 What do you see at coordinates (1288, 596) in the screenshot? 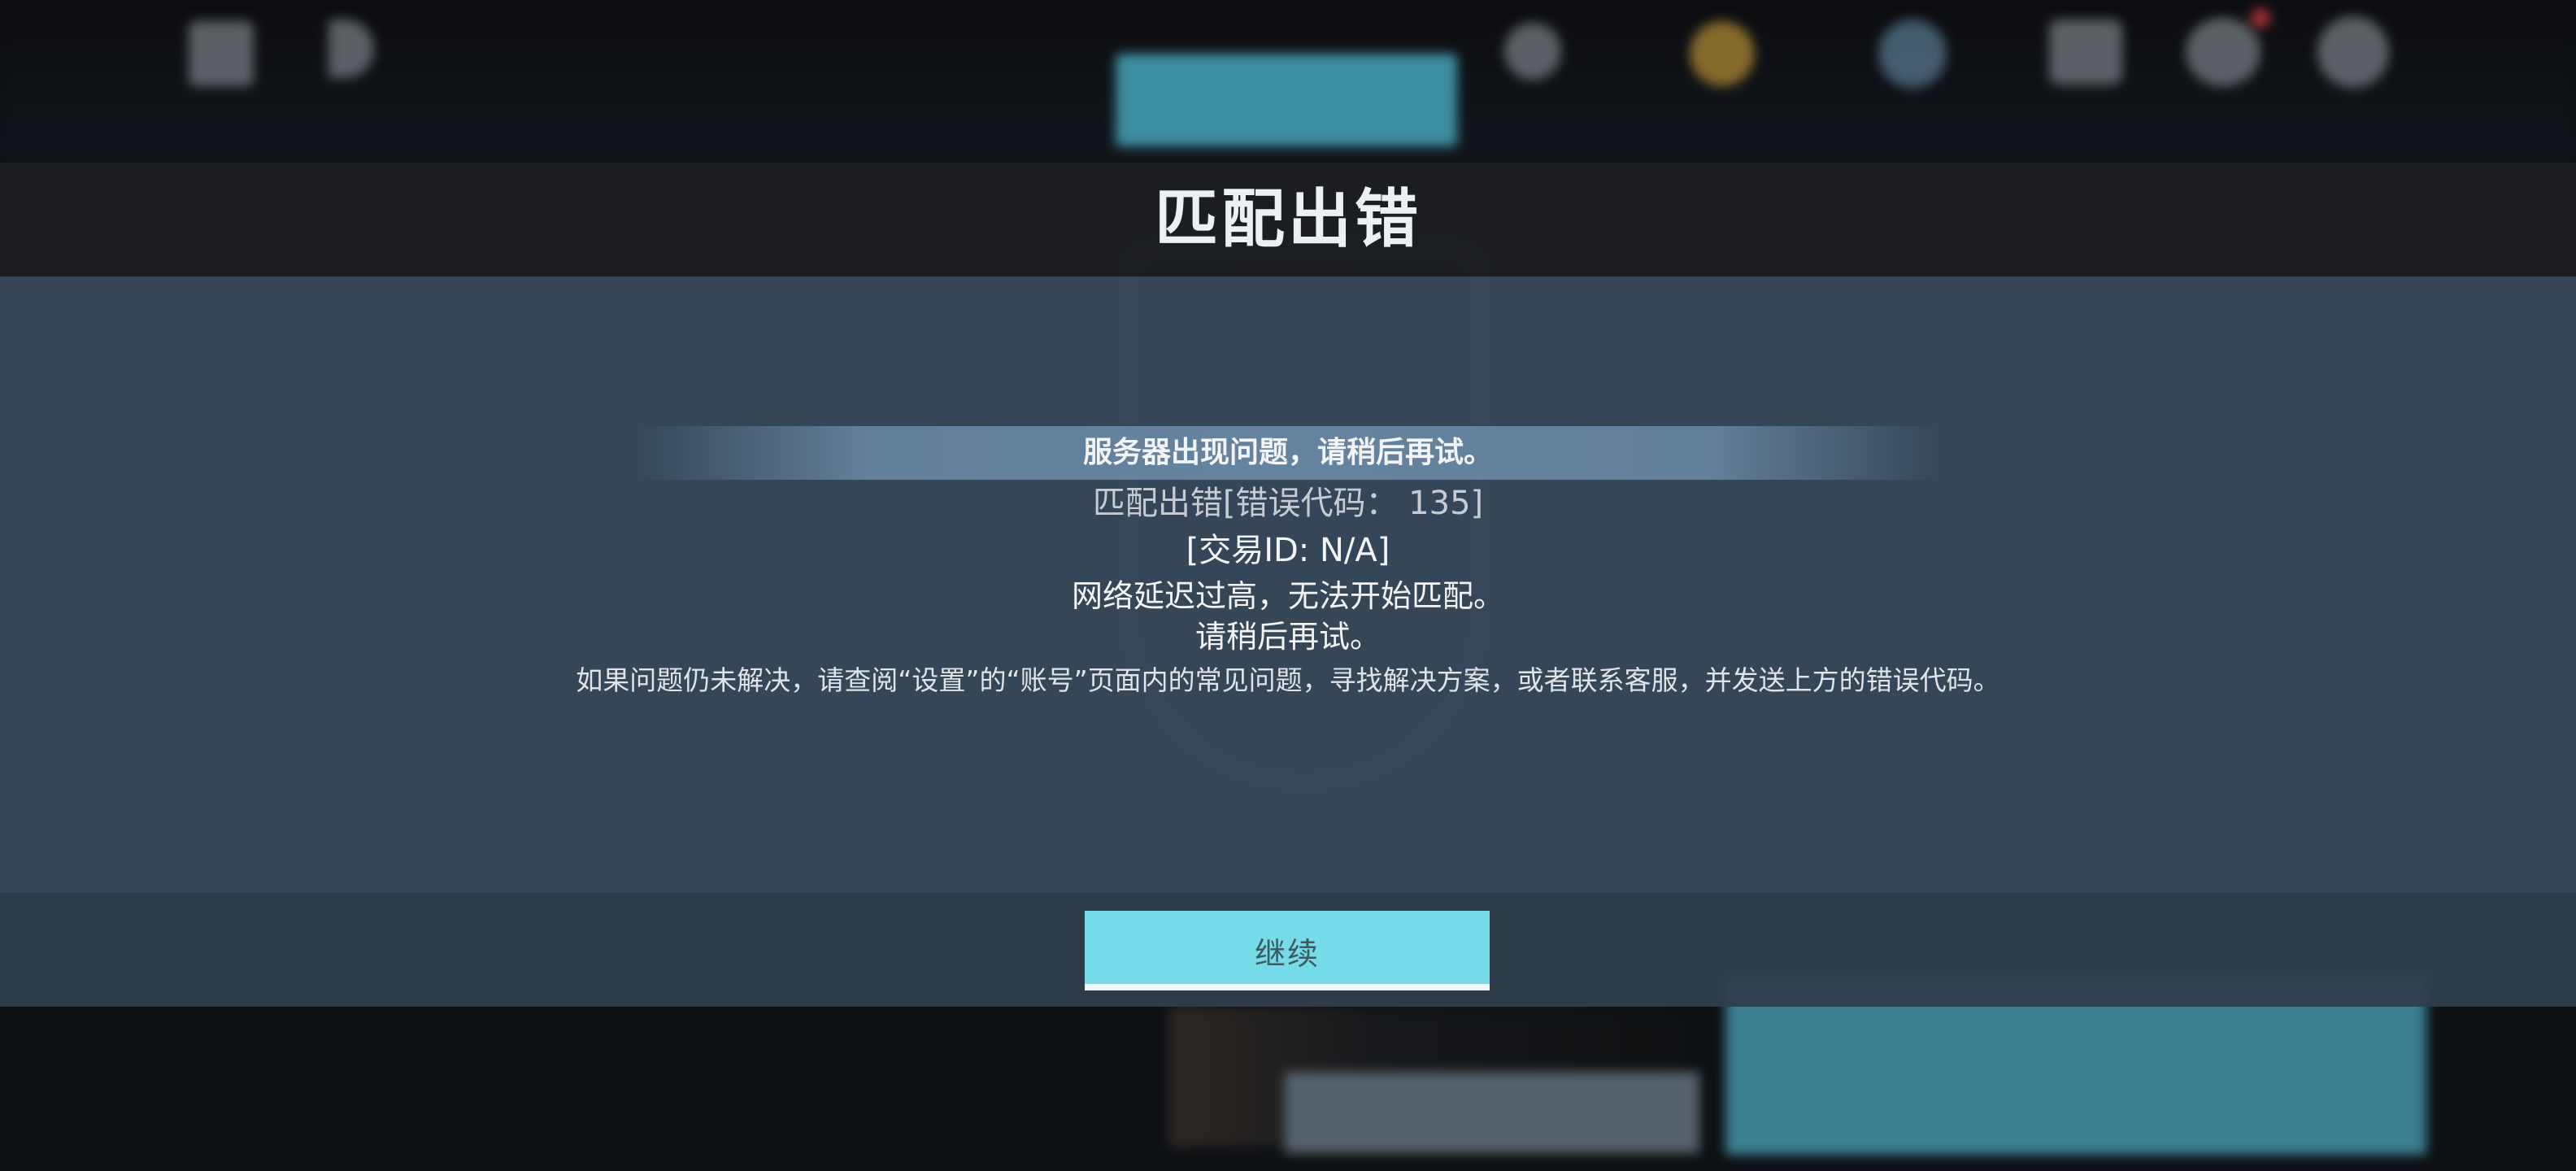
I see `network-latency-message: 网络延迟过高，无法开始匹配。` at bounding box center [1288, 596].